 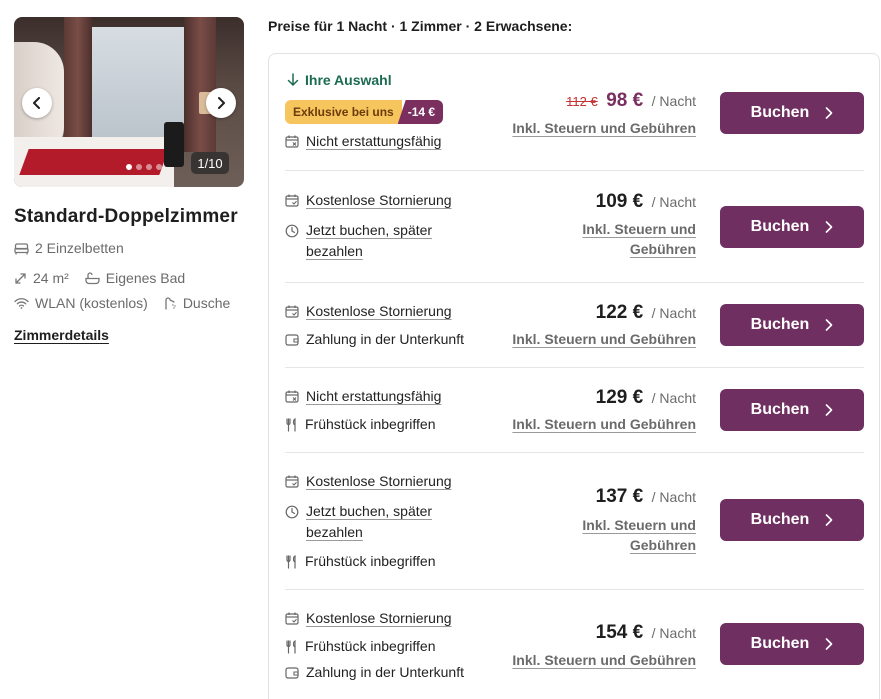 What do you see at coordinates (582, 101) in the screenshot?
I see `old-price: 112 €` at bounding box center [582, 101].